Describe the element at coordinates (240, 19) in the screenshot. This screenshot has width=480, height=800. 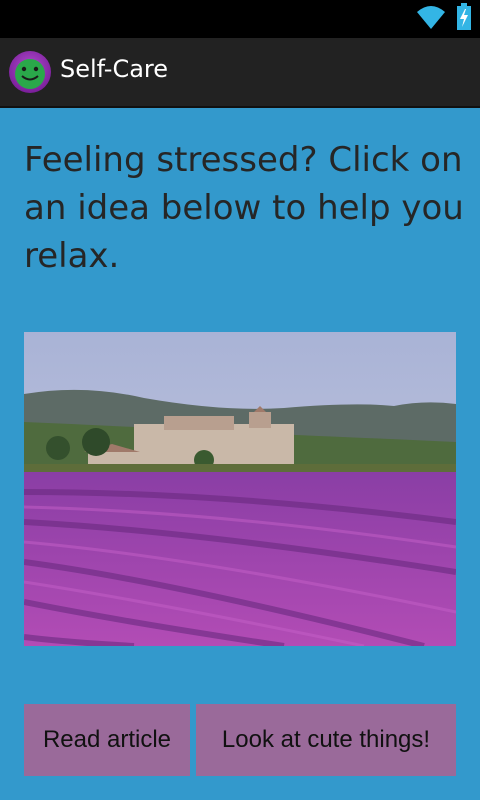
I see `status-bar` at that location.